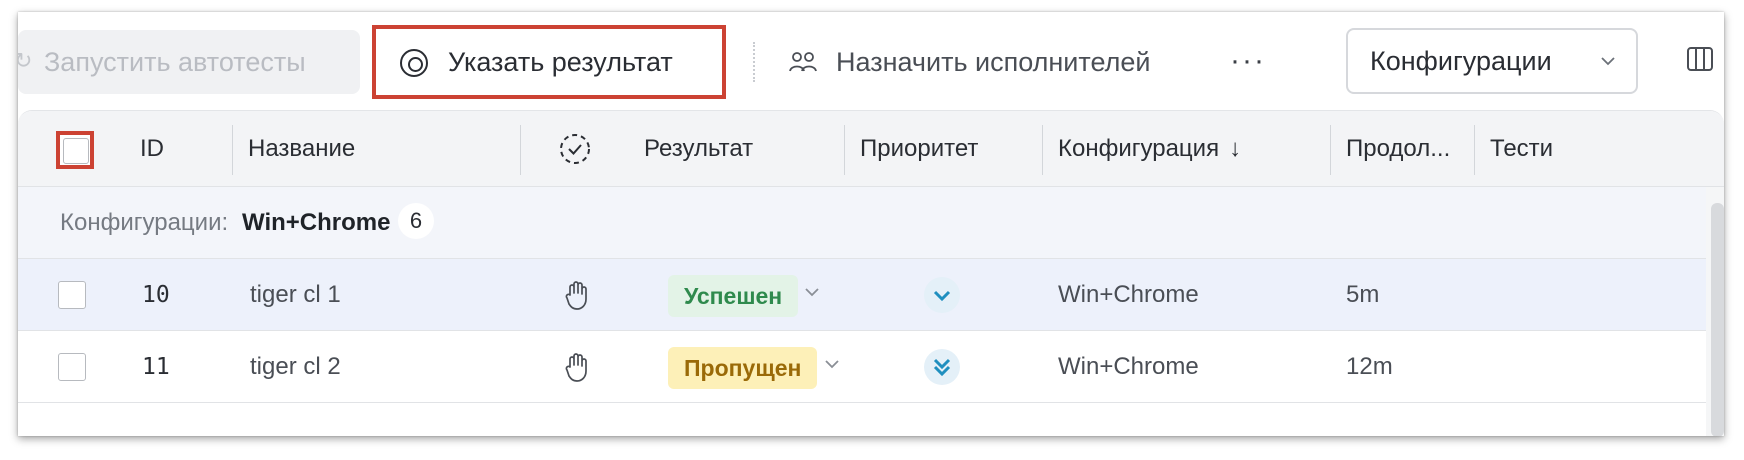 The height and width of the screenshot is (460, 1744). Describe the element at coordinates (75, 150) in the screenshot. I see `select-all-checkbox` at that location.